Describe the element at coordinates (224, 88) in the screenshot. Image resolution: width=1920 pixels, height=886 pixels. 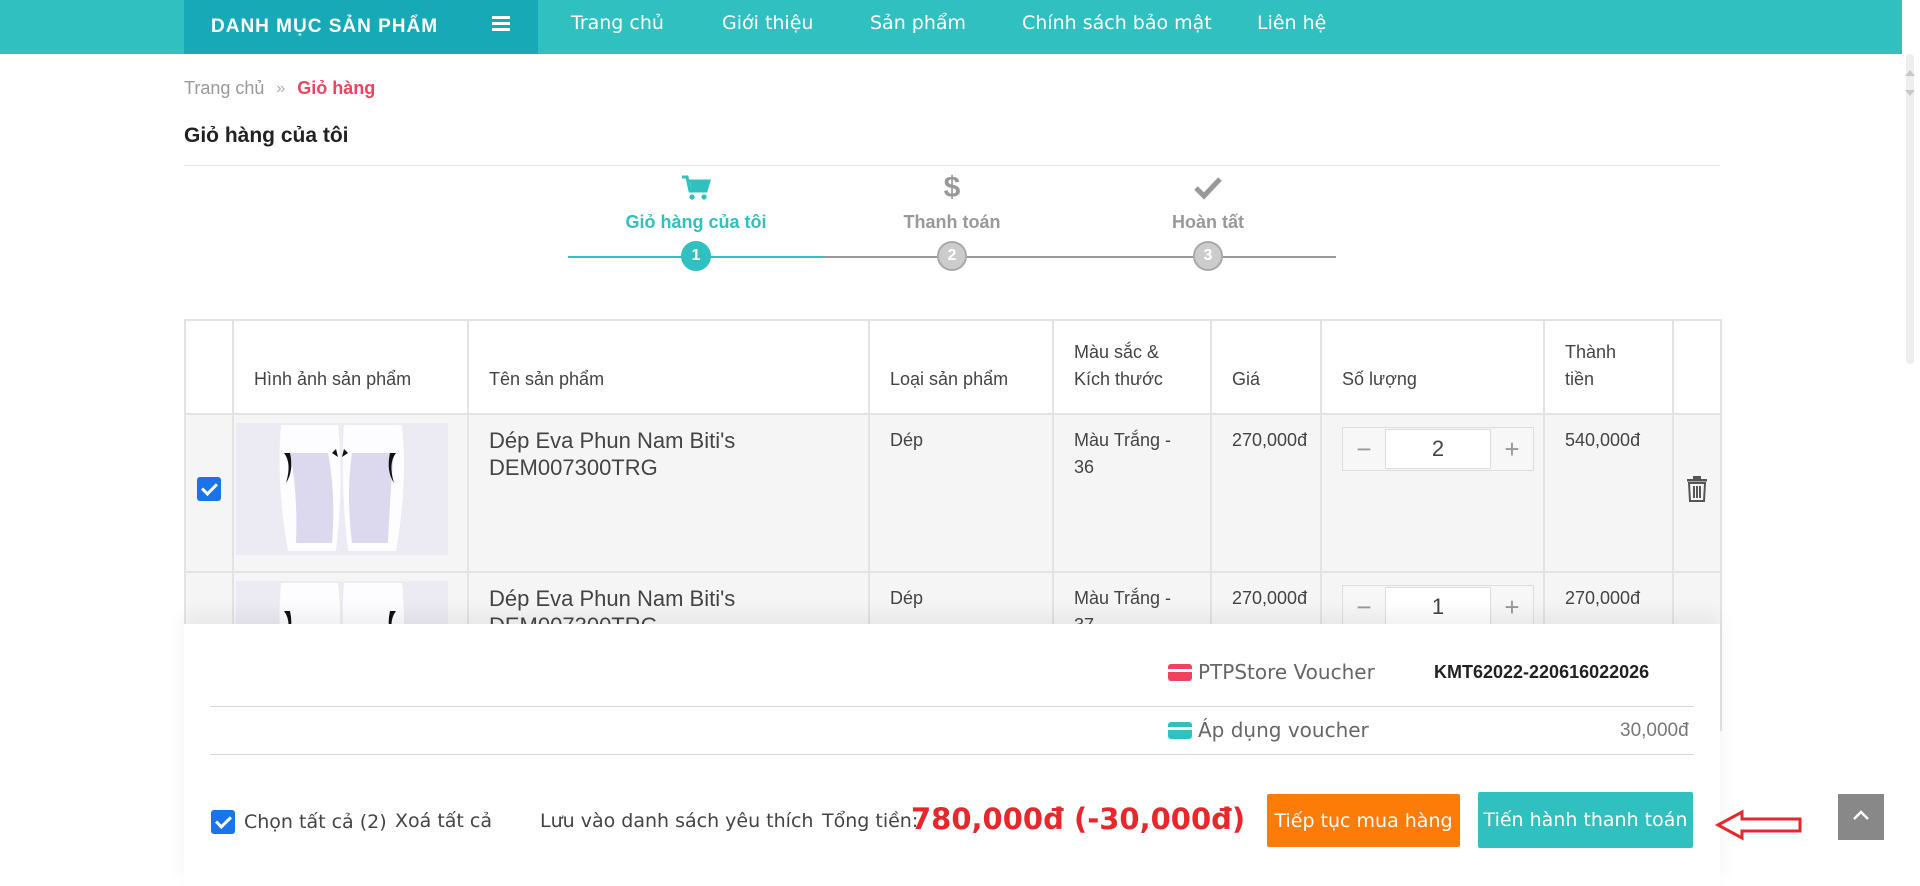
I see `breadcrumb-home-link: Trang chủ` at that location.